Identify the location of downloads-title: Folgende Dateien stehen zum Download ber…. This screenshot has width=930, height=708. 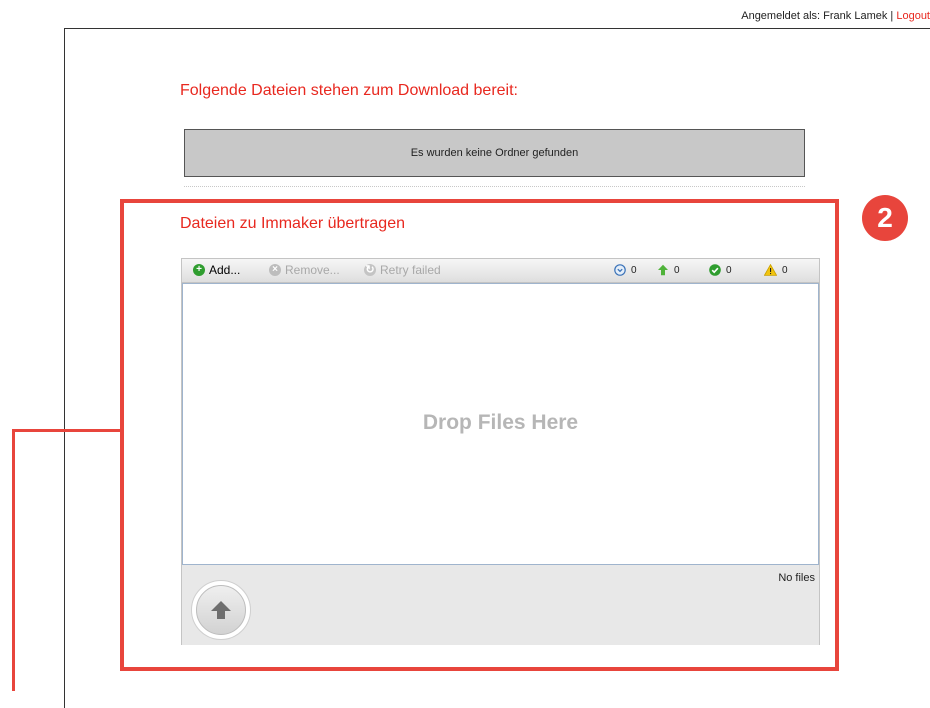
(349, 90).